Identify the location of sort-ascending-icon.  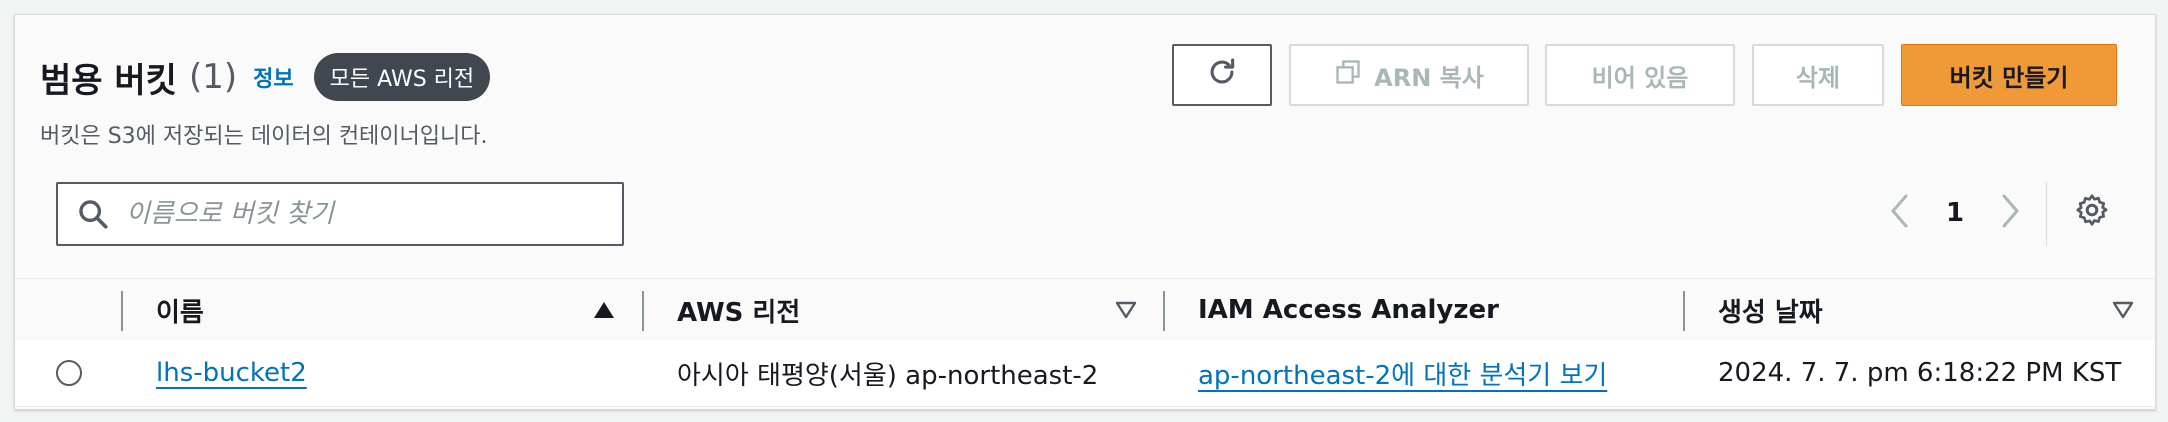
(604, 310).